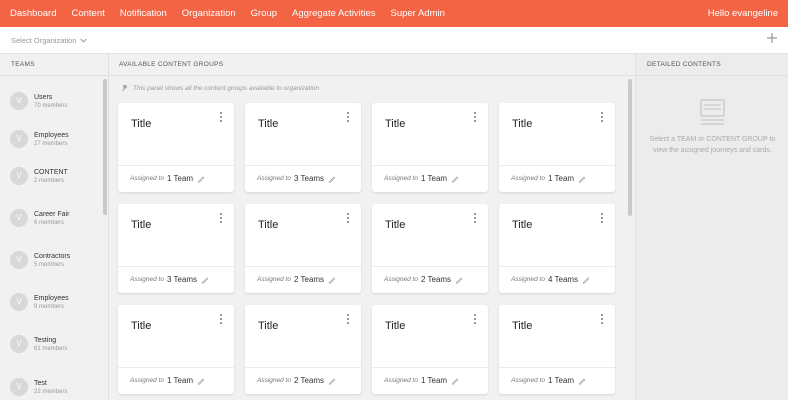 This screenshot has height=400, width=788. Describe the element at coordinates (557, 248) in the screenshot. I see `content-group-card: Title Assigned to 4 Teams` at that location.